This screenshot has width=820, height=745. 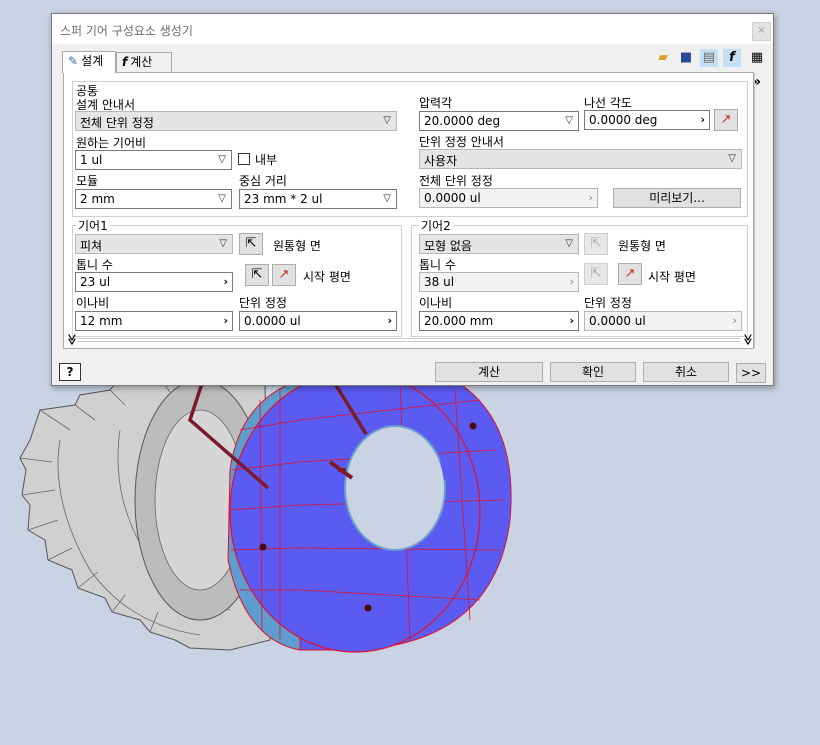 I want to click on unit-correction-guide-value: 사용자, so click(x=441, y=161).